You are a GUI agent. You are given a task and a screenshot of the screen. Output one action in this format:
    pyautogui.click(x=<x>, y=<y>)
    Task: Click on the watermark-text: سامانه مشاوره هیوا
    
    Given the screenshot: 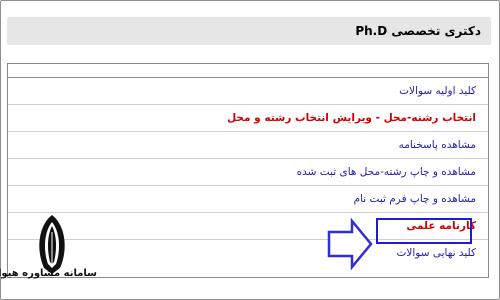 What is the action you would take?
    pyautogui.click(x=48, y=273)
    